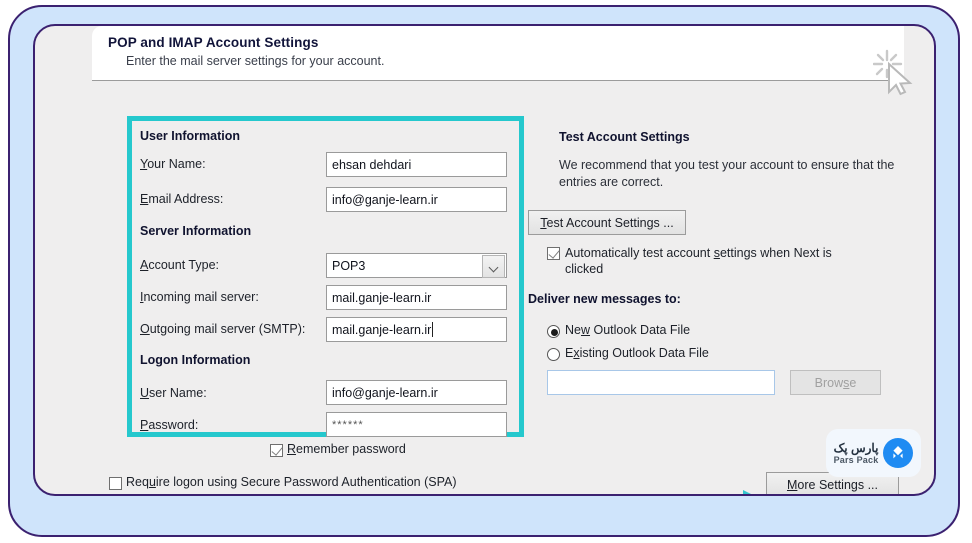 This screenshot has width=972, height=543. What do you see at coordinates (115, 483) in the screenshot?
I see `require-spa-checkbox` at bounding box center [115, 483].